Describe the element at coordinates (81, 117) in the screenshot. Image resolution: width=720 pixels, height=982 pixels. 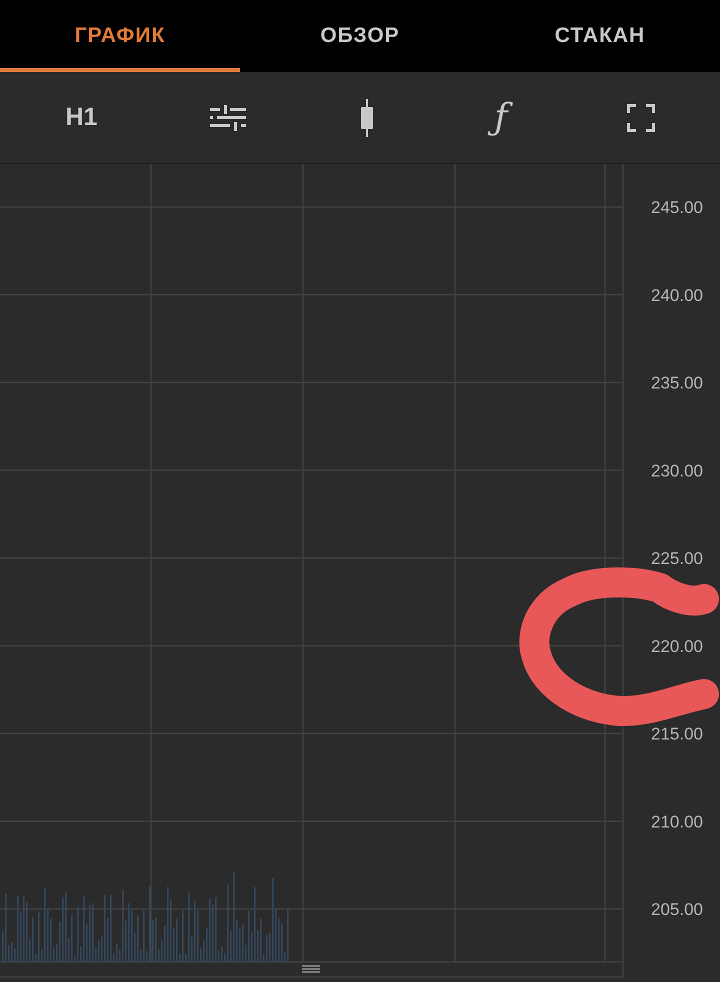
I see `timeframe-button: H1` at that location.